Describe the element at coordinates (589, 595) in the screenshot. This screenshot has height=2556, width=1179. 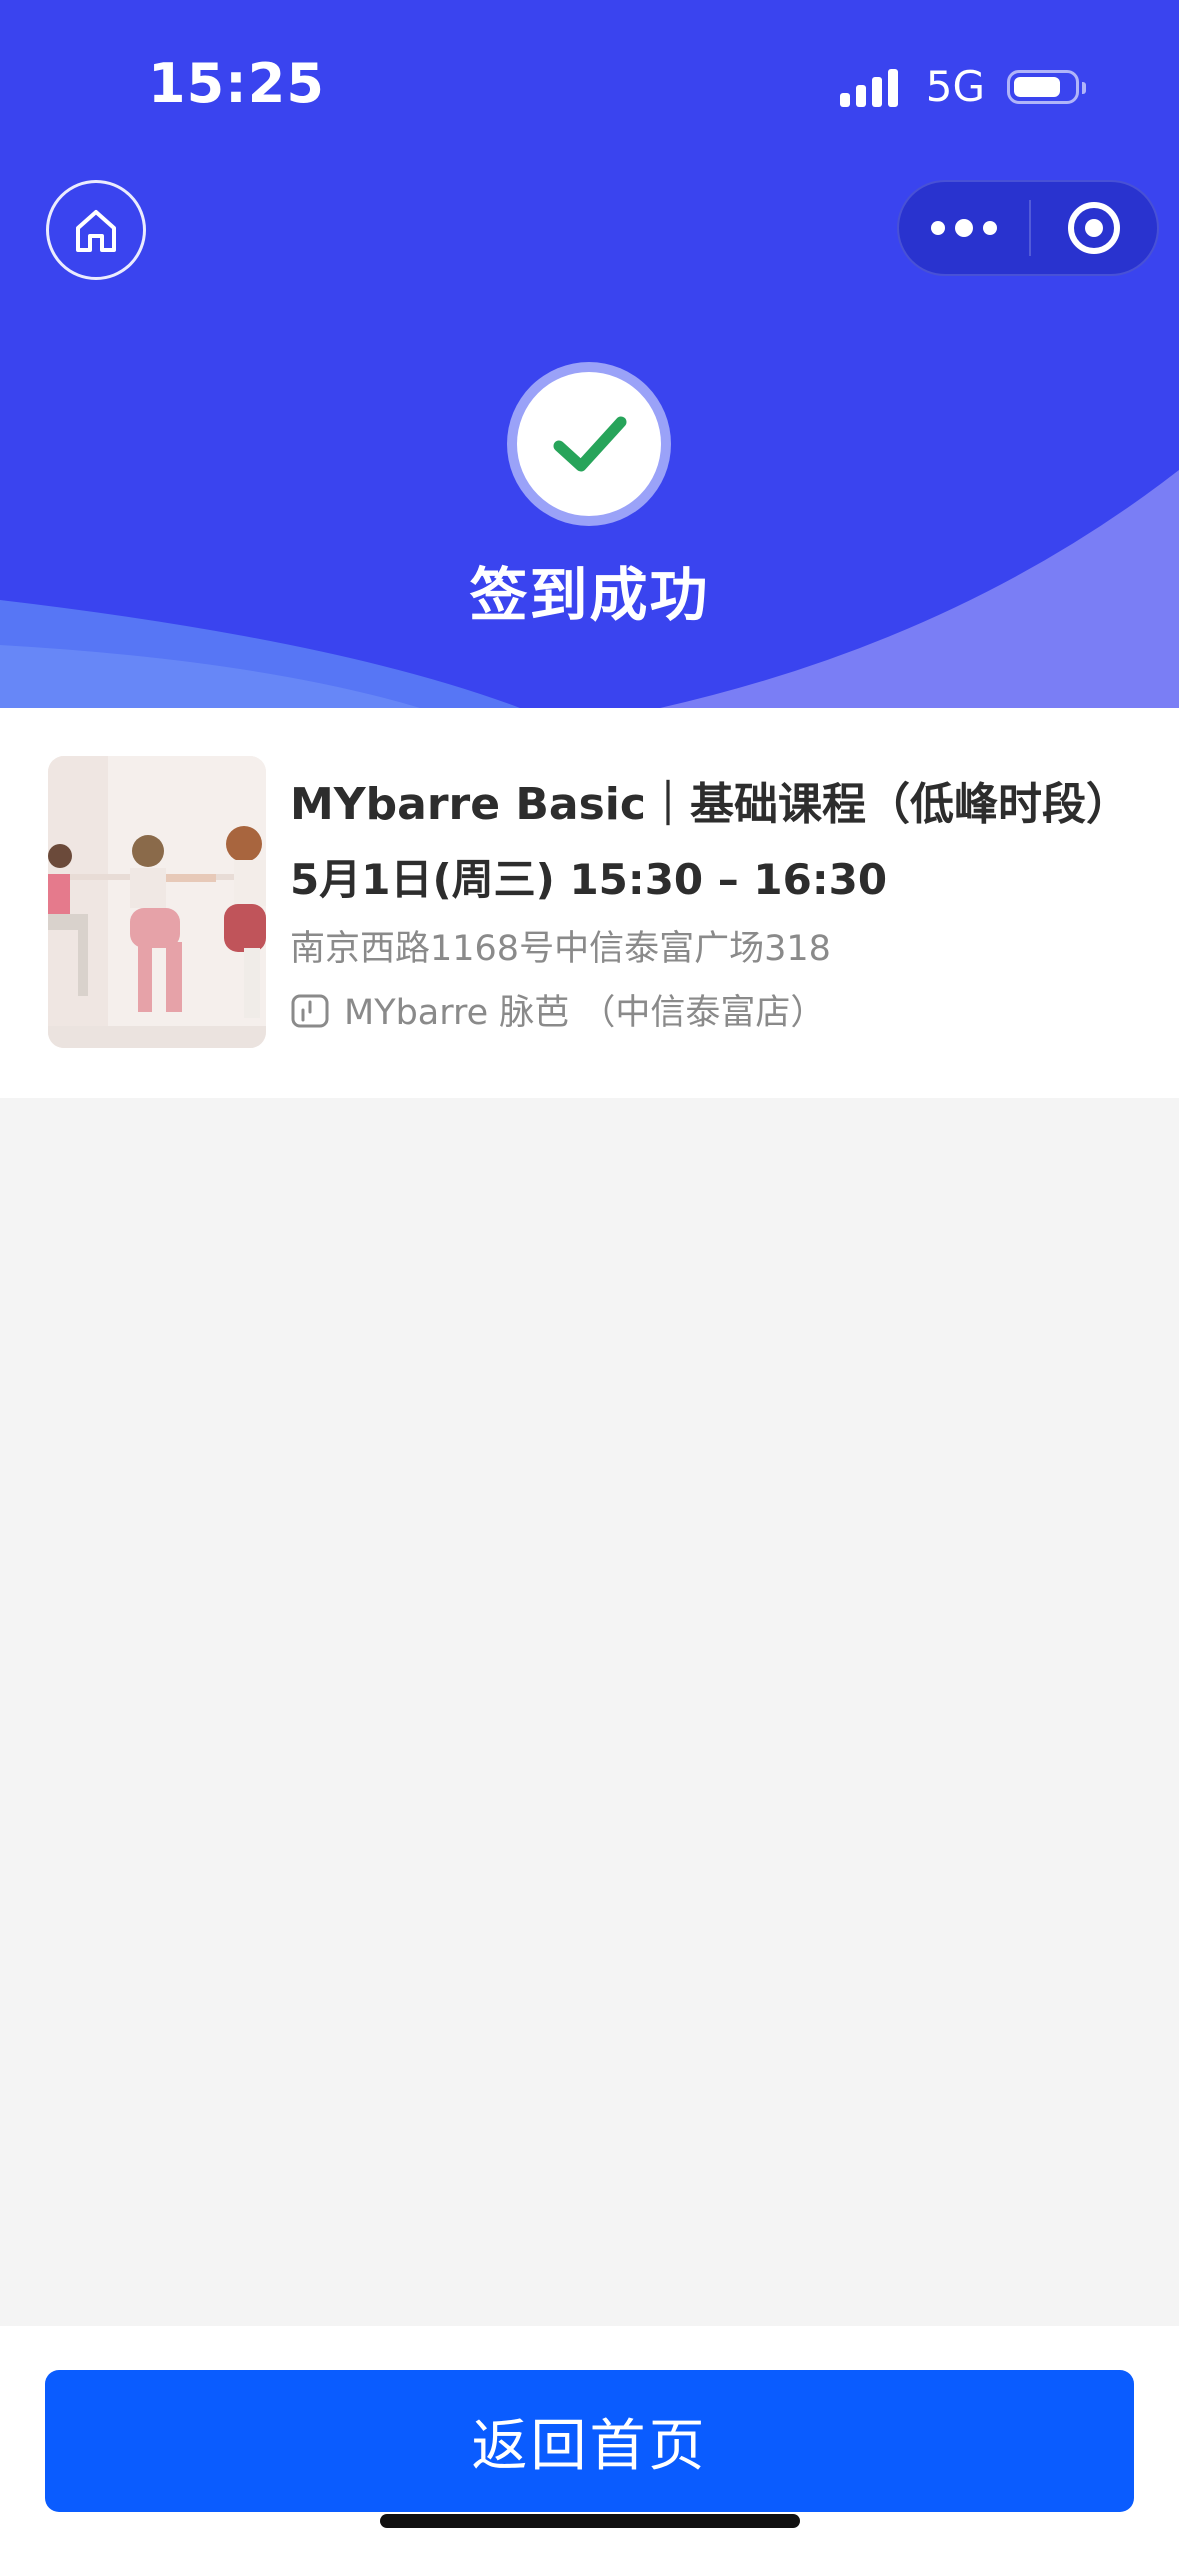
I see `success-title: 签到成功` at that location.